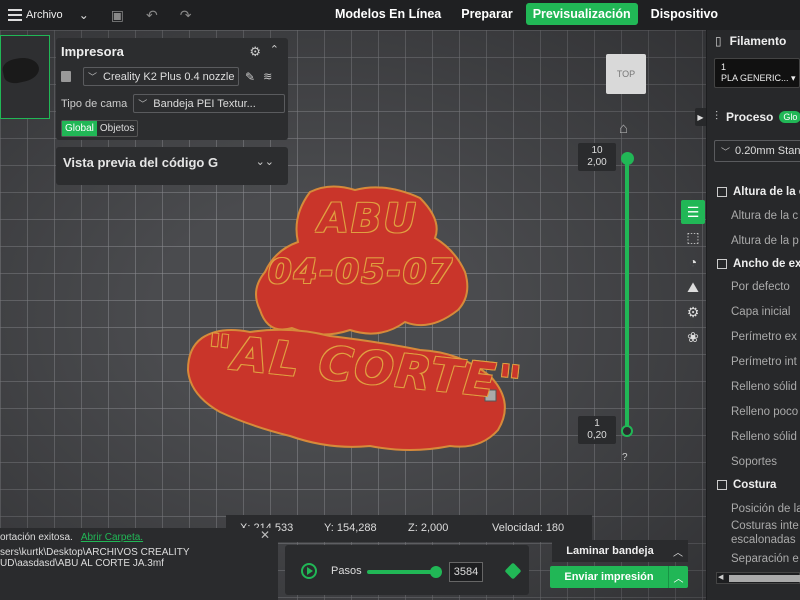 The image size is (800, 600). I want to click on process-title: Proceso, so click(750, 116).